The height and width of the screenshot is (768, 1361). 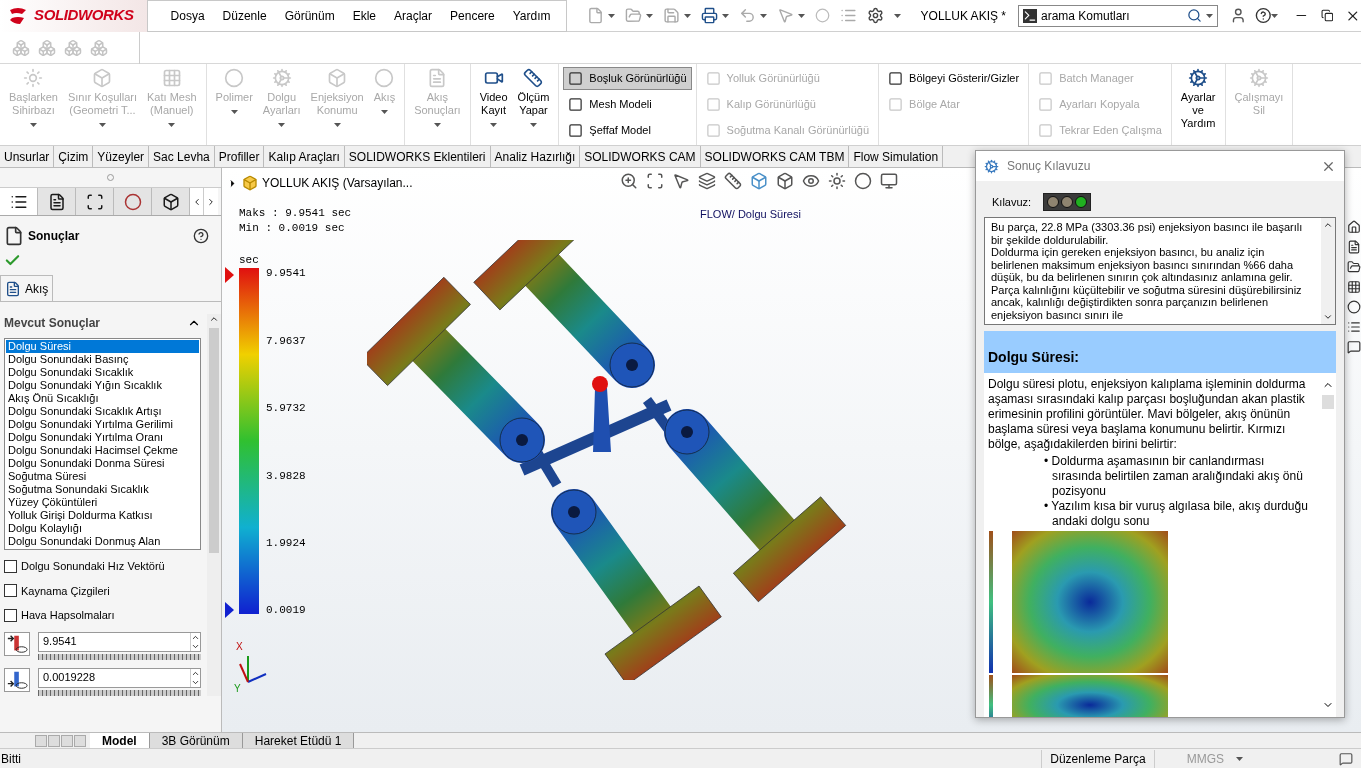 What do you see at coordinates (102, 398) in the screenshot?
I see `results-list-item: Akış Önü Sıcaklığı` at bounding box center [102, 398].